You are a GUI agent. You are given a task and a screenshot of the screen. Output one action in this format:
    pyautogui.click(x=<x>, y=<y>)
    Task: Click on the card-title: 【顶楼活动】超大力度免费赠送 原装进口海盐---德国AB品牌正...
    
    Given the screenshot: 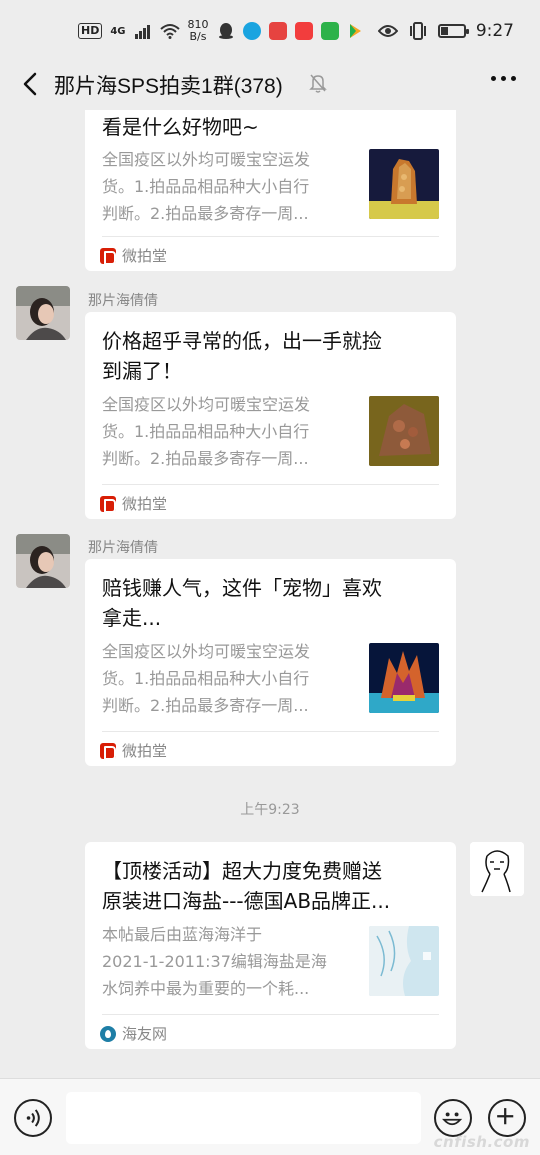 What is the action you would take?
    pyautogui.click(x=246, y=886)
    